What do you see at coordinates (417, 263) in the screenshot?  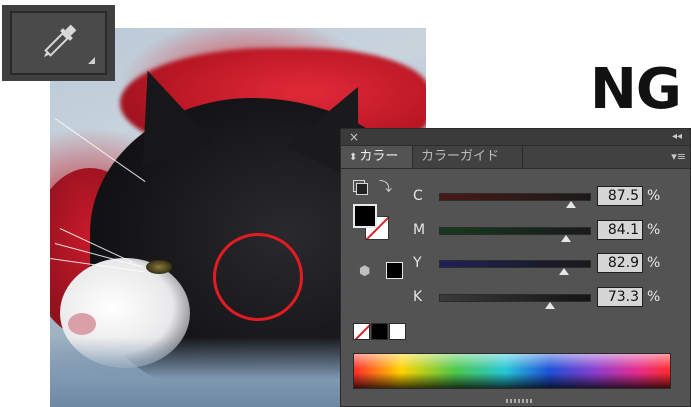 I see `slider-label-y: Y` at bounding box center [417, 263].